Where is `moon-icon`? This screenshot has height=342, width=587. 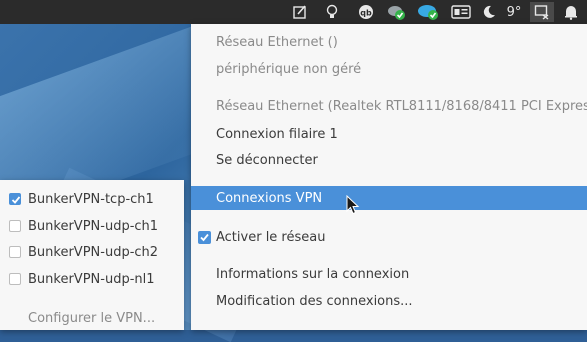 moon-icon is located at coordinates (489, 12).